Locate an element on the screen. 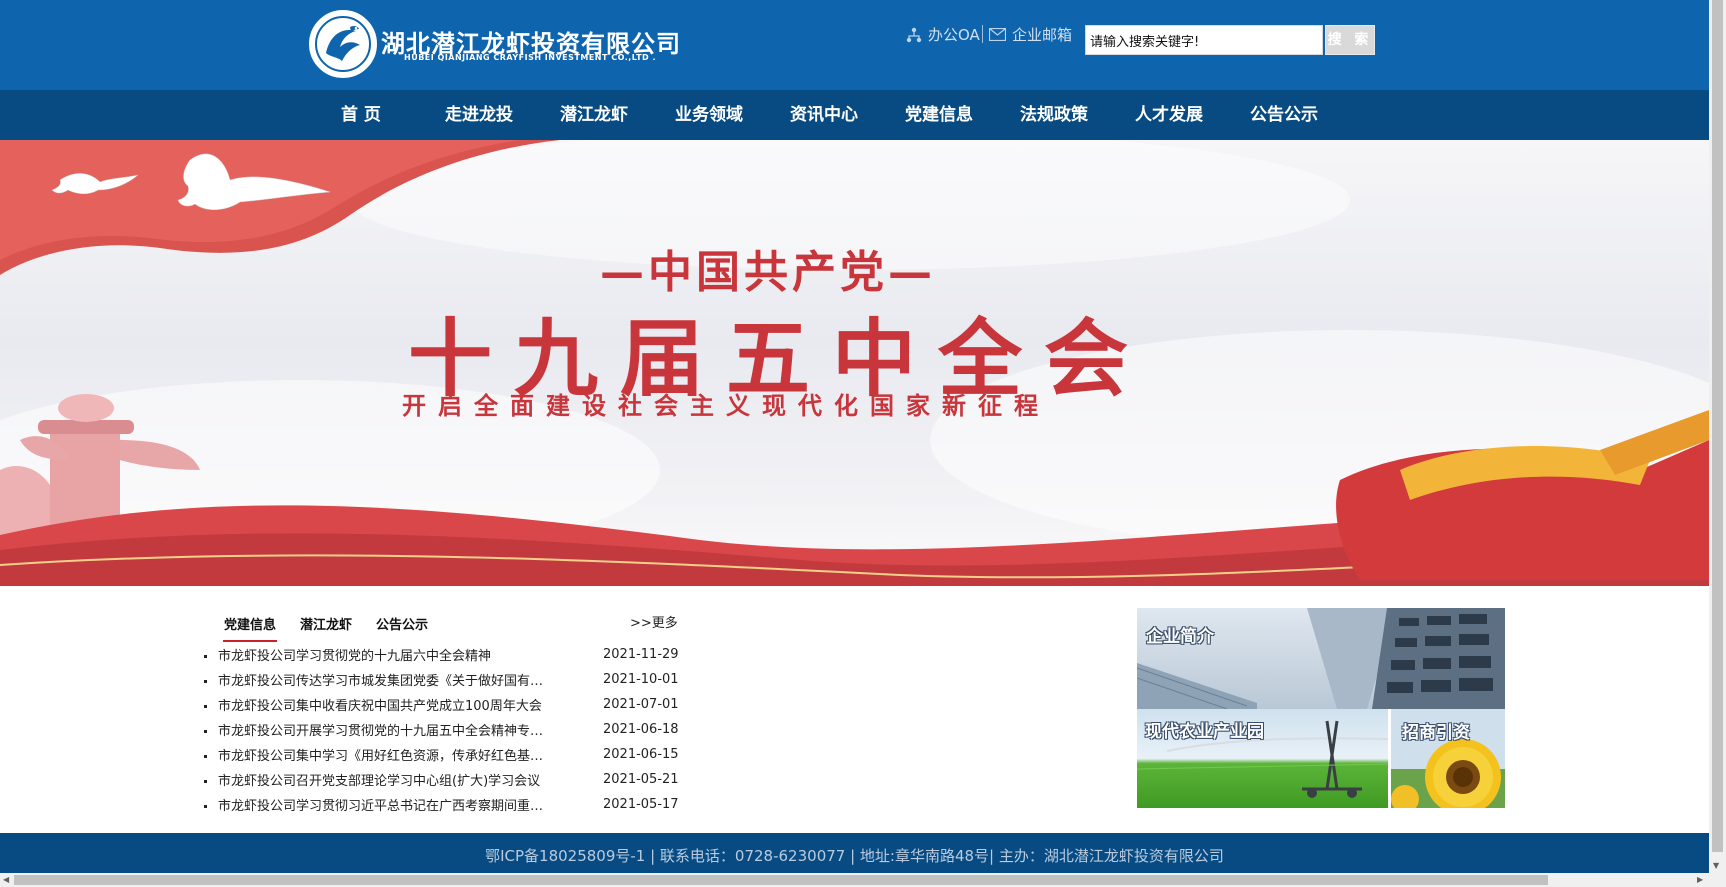  enterprise-mail-link: 企业邮箱 is located at coordinates (1030, 34).